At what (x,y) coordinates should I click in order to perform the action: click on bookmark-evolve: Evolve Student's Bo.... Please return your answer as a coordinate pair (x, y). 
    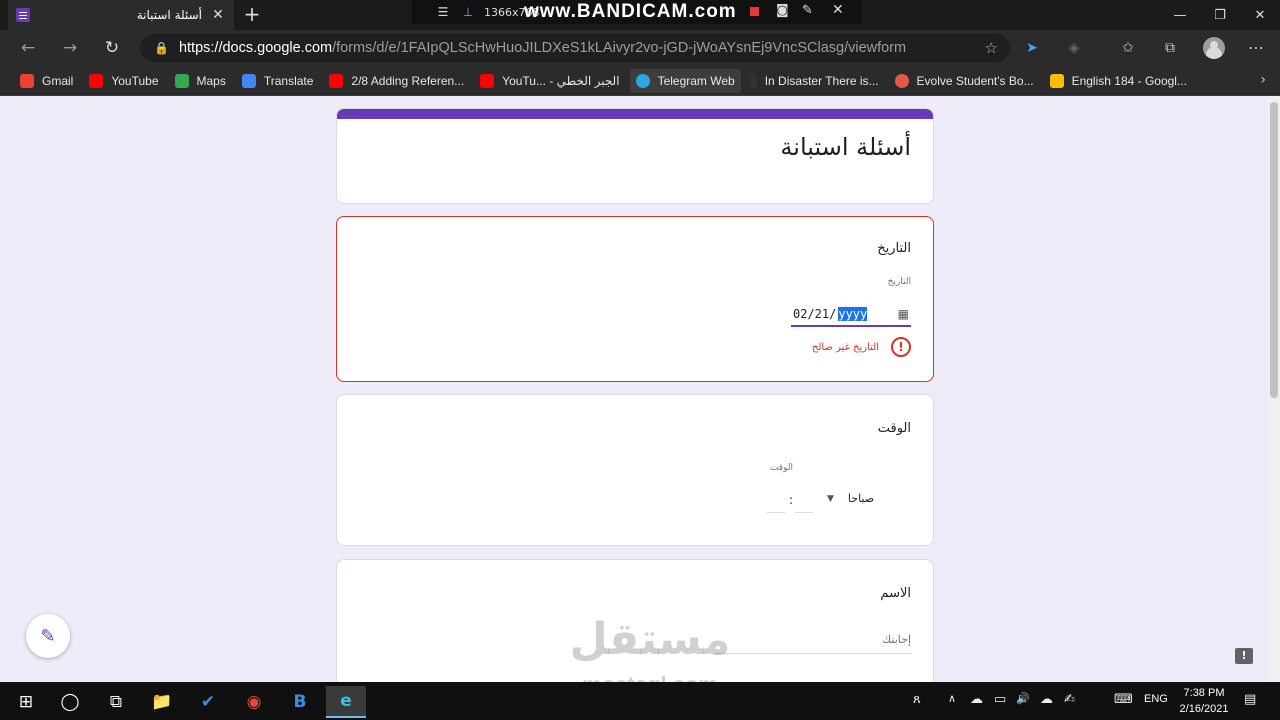
    Looking at the image, I should click on (964, 81).